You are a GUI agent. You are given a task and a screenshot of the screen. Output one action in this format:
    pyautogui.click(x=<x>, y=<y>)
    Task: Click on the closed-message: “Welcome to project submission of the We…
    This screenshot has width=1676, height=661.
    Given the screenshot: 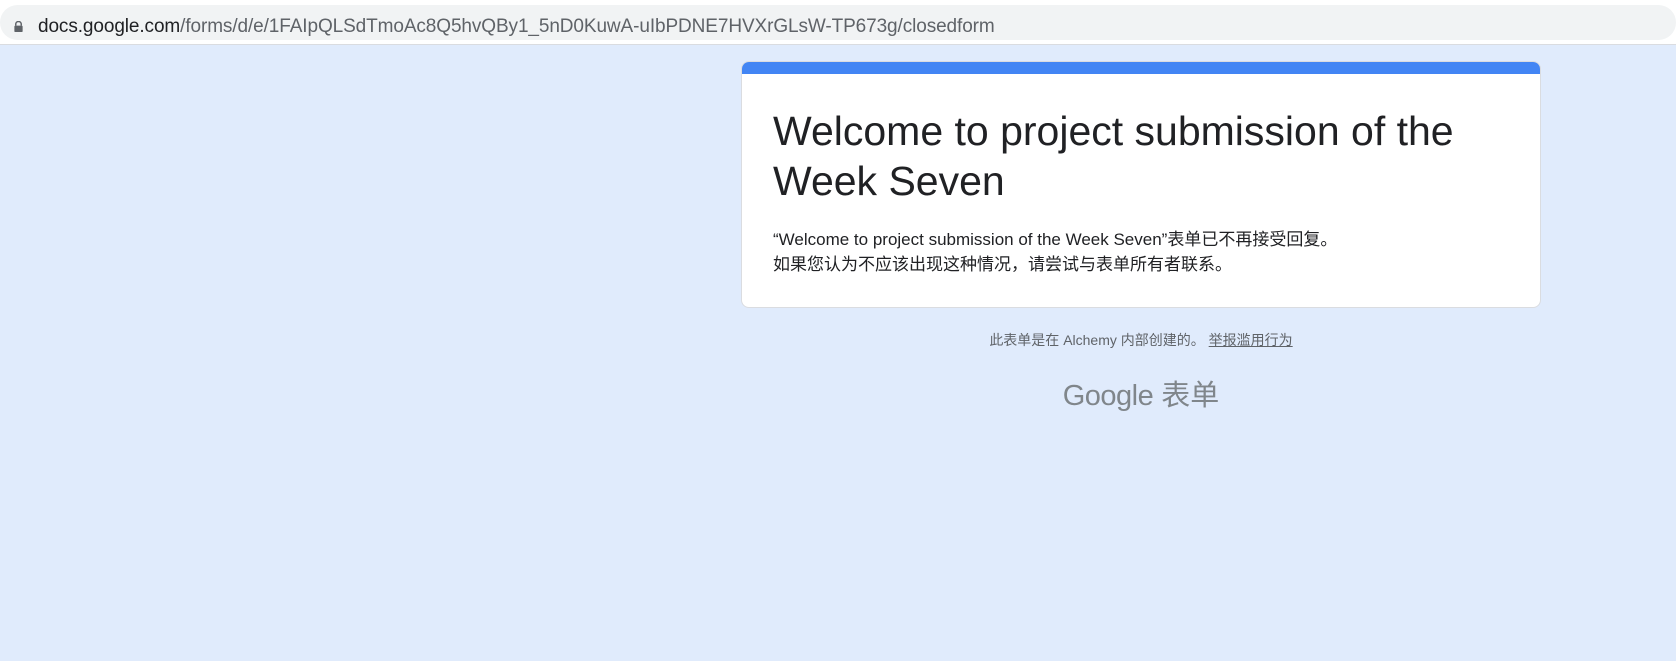 What is the action you would take?
    pyautogui.click(x=1055, y=252)
    